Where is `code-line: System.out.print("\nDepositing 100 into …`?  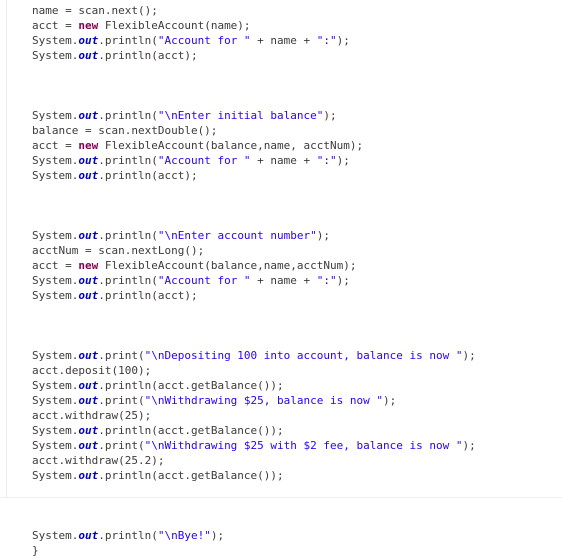 code-line: System.out.print("\nDepositing 100 into … is located at coordinates (254, 355).